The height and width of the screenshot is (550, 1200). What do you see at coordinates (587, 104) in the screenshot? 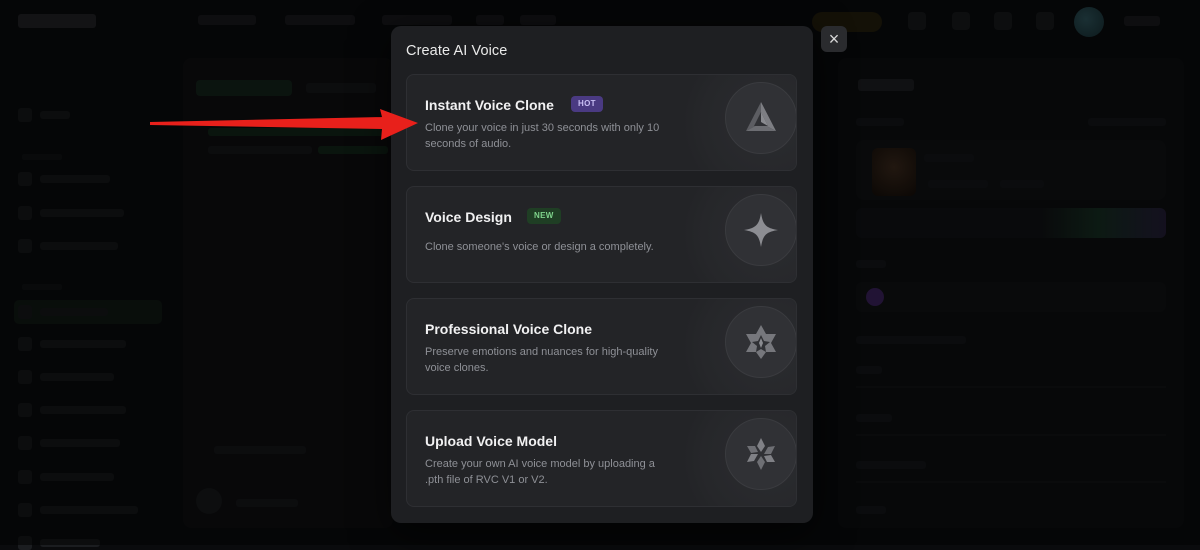
I see `hot-badge: HOT` at bounding box center [587, 104].